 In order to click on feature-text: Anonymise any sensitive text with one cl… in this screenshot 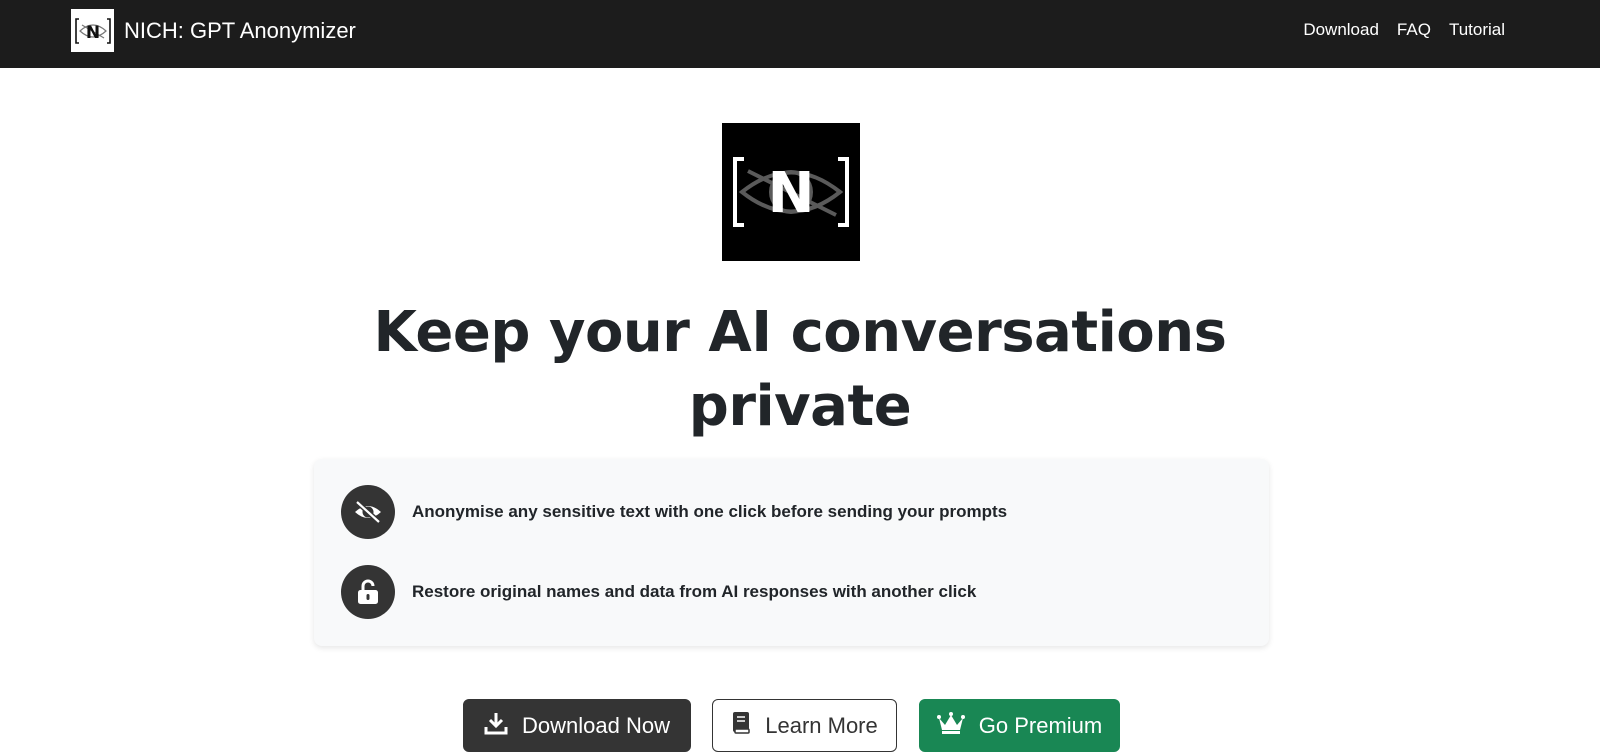, I will do `click(710, 511)`.